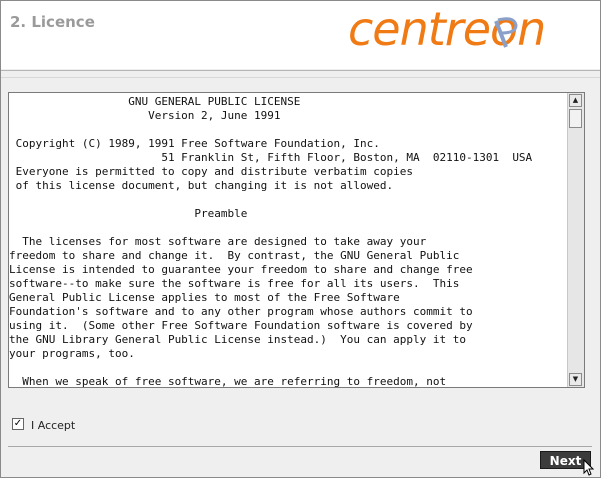 This screenshot has height=478, width=601. What do you see at coordinates (588, 467) in the screenshot?
I see `mouse-pointer-icon` at bounding box center [588, 467].